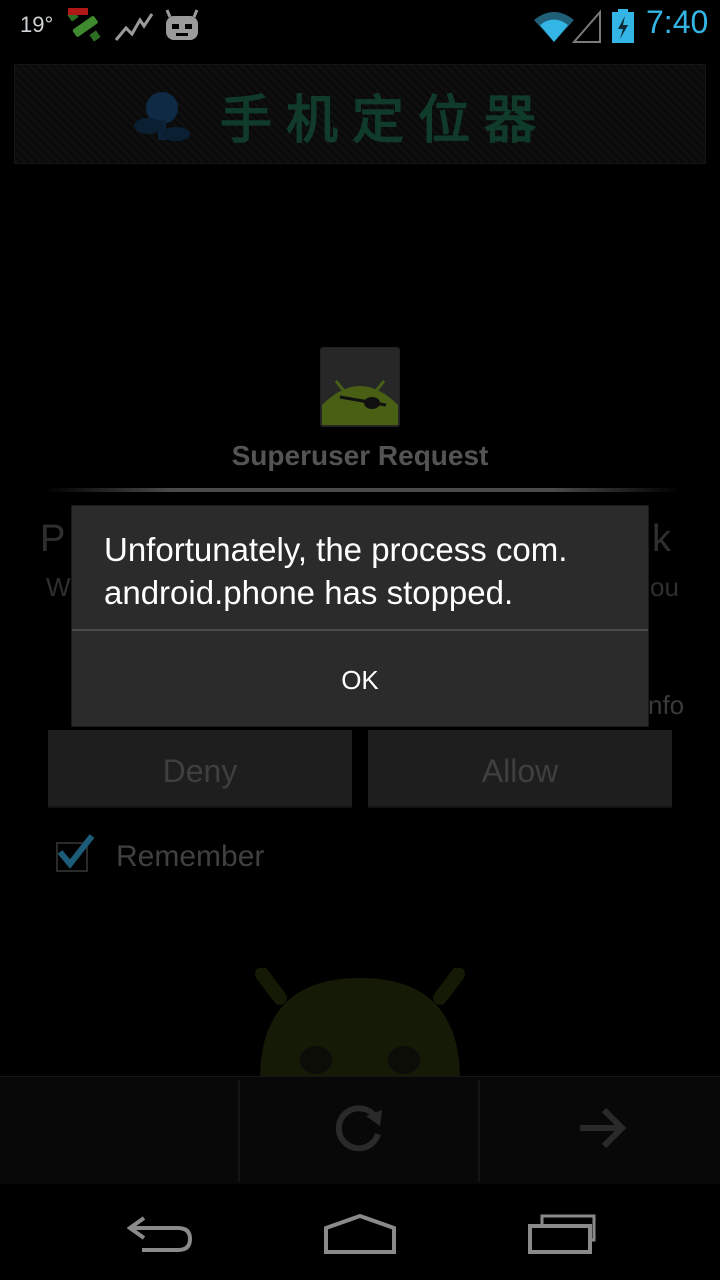 The width and height of the screenshot is (720, 1280). Describe the element at coordinates (362, 490) in the screenshot. I see `dialog-divider` at that location.